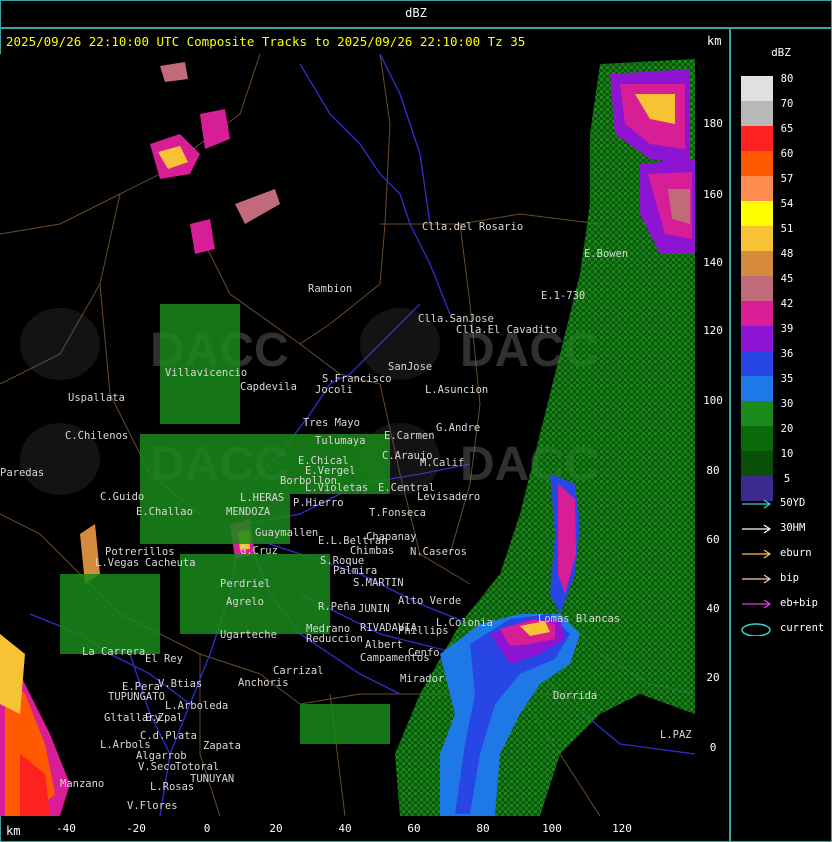 Image resolution: width=832 pixels, height=842 pixels. Describe the element at coordinates (713, 677) in the screenshot. I see `y-tick-label: 20` at that location.